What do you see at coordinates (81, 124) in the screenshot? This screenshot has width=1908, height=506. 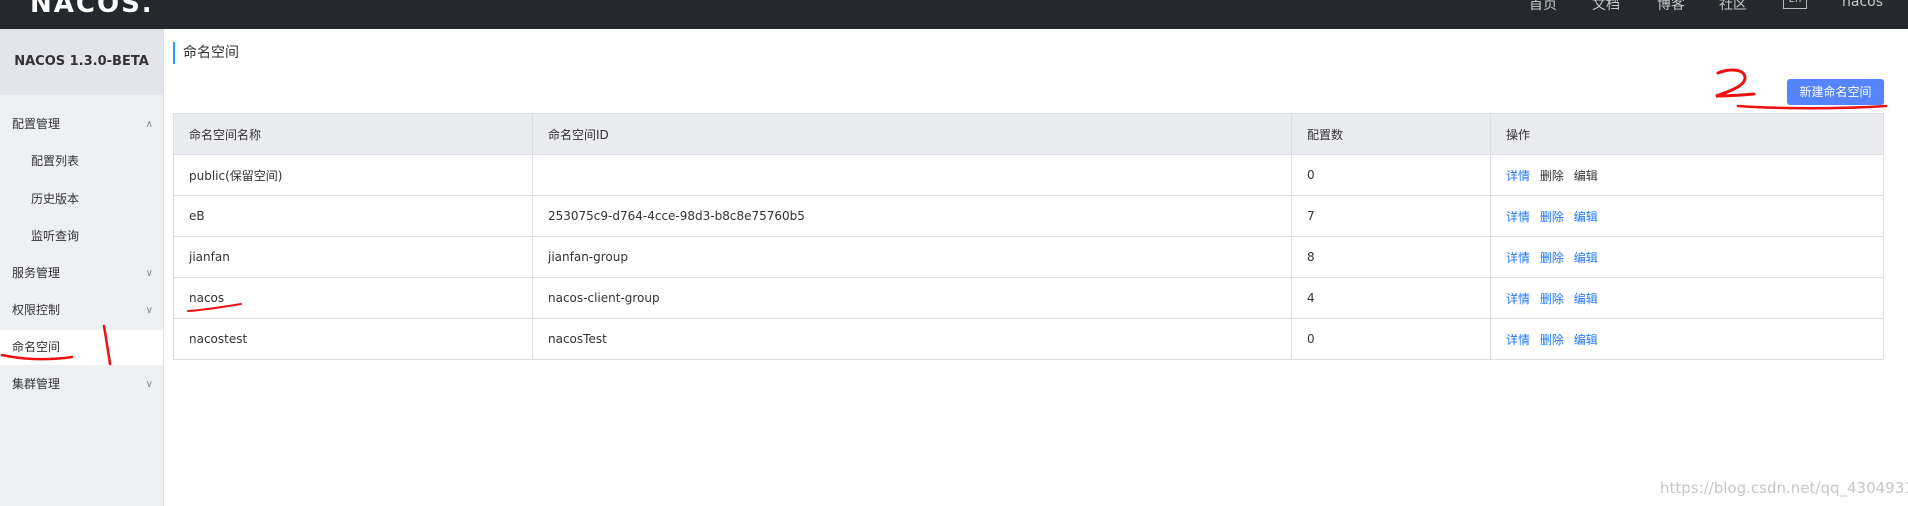 I see `sidebar-item-config-management: 配置管理 ∧` at bounding box center [81, 124].